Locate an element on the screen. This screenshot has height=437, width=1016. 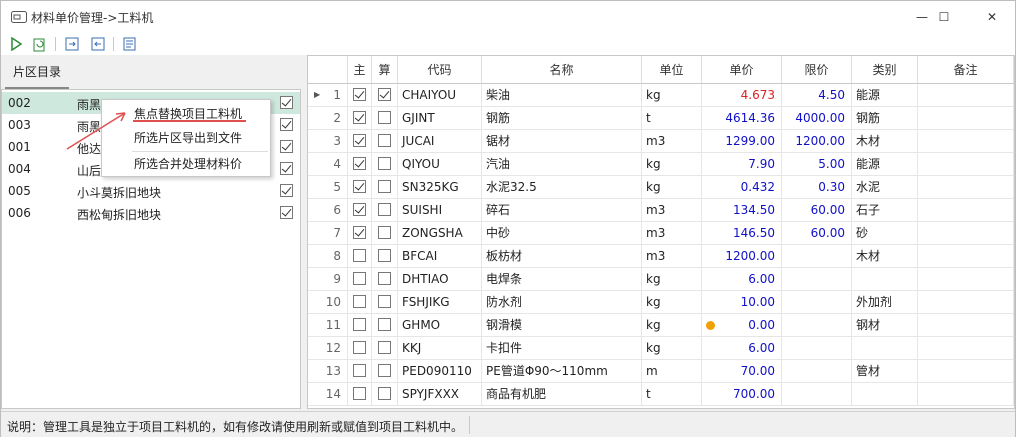
code-cell: QIYOU is located at coordinates (440, 164).